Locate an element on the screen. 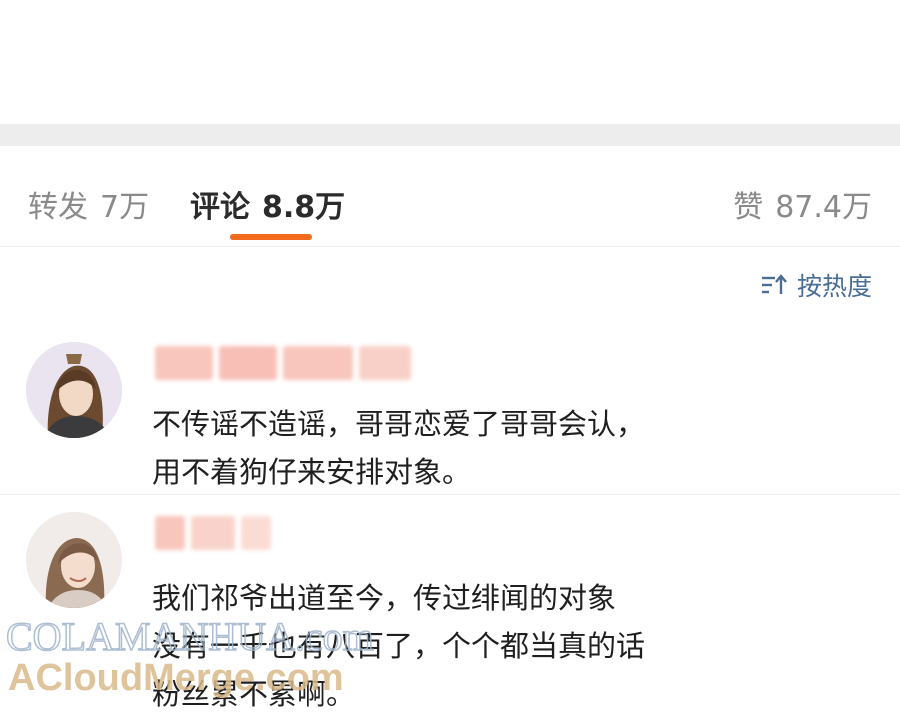 The width and height of the screenshot is (900, 718). tab-repost: 转发 7万 is located at coordinates (88, 204).